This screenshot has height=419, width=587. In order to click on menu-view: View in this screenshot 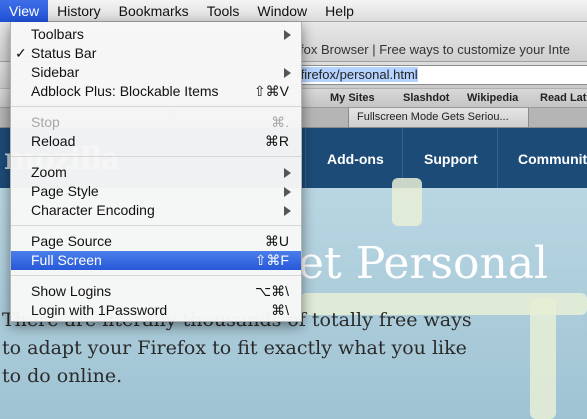, I will do `click(24, 11)`.